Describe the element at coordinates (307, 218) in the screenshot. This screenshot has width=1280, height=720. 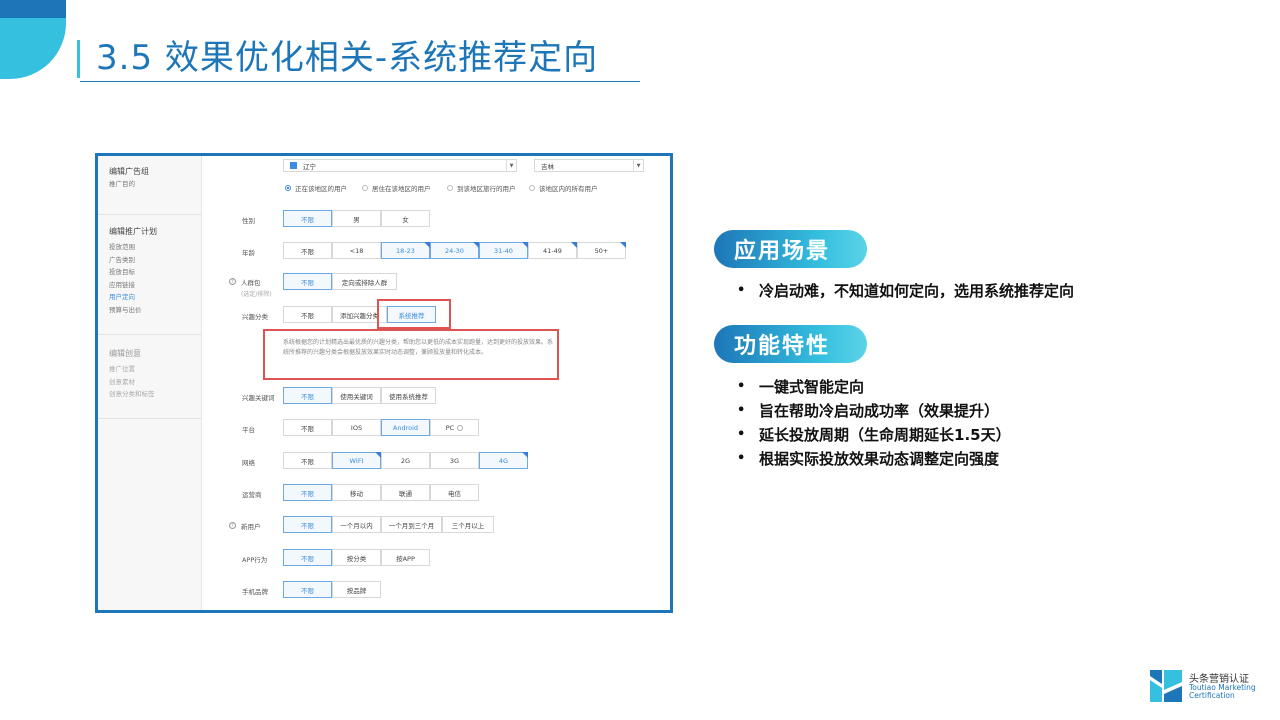
I see `gender-option-any: 不限` at that location.